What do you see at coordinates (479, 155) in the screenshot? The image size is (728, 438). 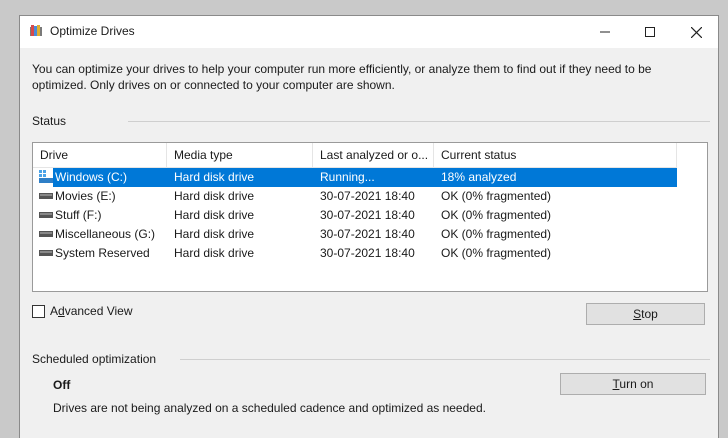 I see `column-header-label: Current status` at bounding box center [479, 155].